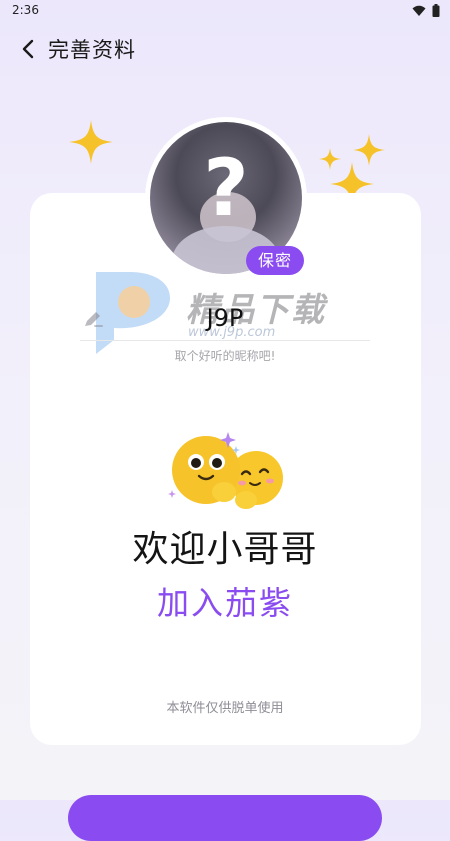 This screenshot has height=841, width=450. Describe the element at coordinates (275, 260) in the screenshot. I see `privacy-badge: 保密` at that location.